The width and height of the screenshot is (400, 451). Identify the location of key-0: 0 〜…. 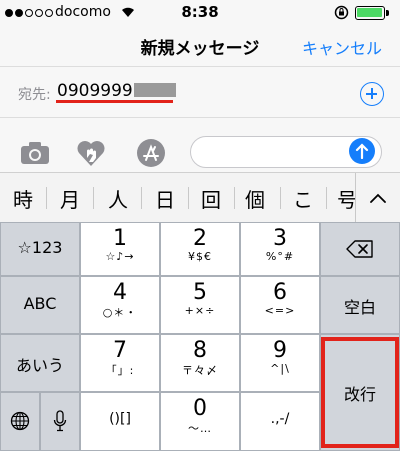
(200, 421).